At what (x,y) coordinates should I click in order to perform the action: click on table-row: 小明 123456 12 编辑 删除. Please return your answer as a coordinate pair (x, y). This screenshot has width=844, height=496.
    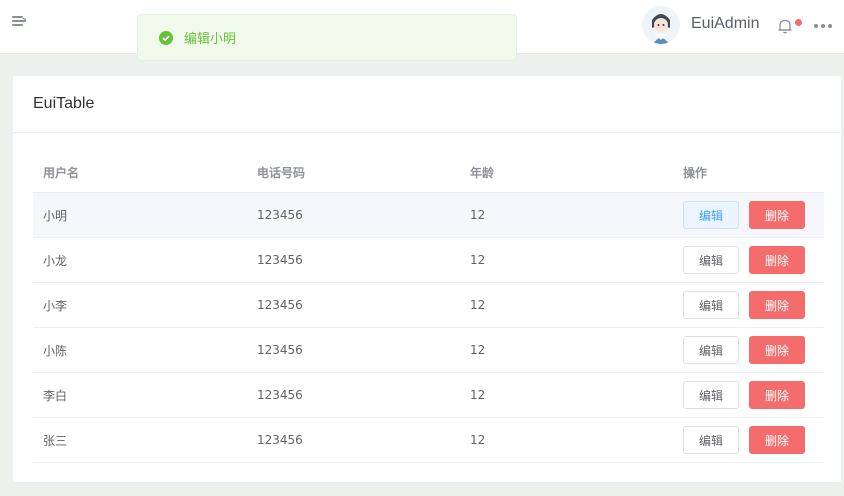
    Looking at the image, I should click on (428, 215).